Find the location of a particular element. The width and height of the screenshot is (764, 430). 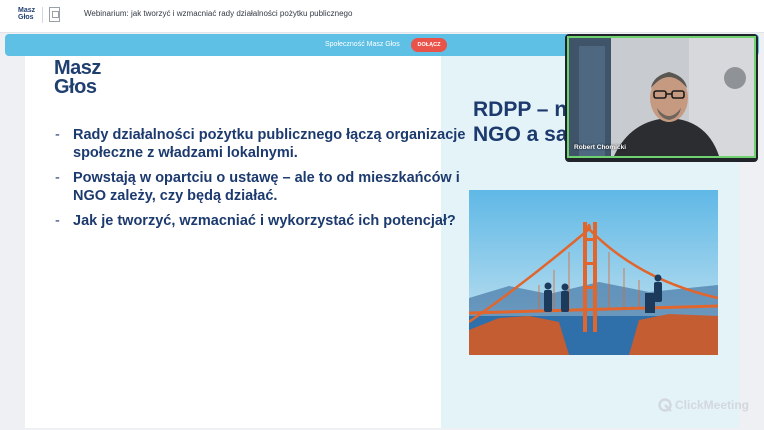

clickmeeting-logo-icon is located at coordinates (665, 405).